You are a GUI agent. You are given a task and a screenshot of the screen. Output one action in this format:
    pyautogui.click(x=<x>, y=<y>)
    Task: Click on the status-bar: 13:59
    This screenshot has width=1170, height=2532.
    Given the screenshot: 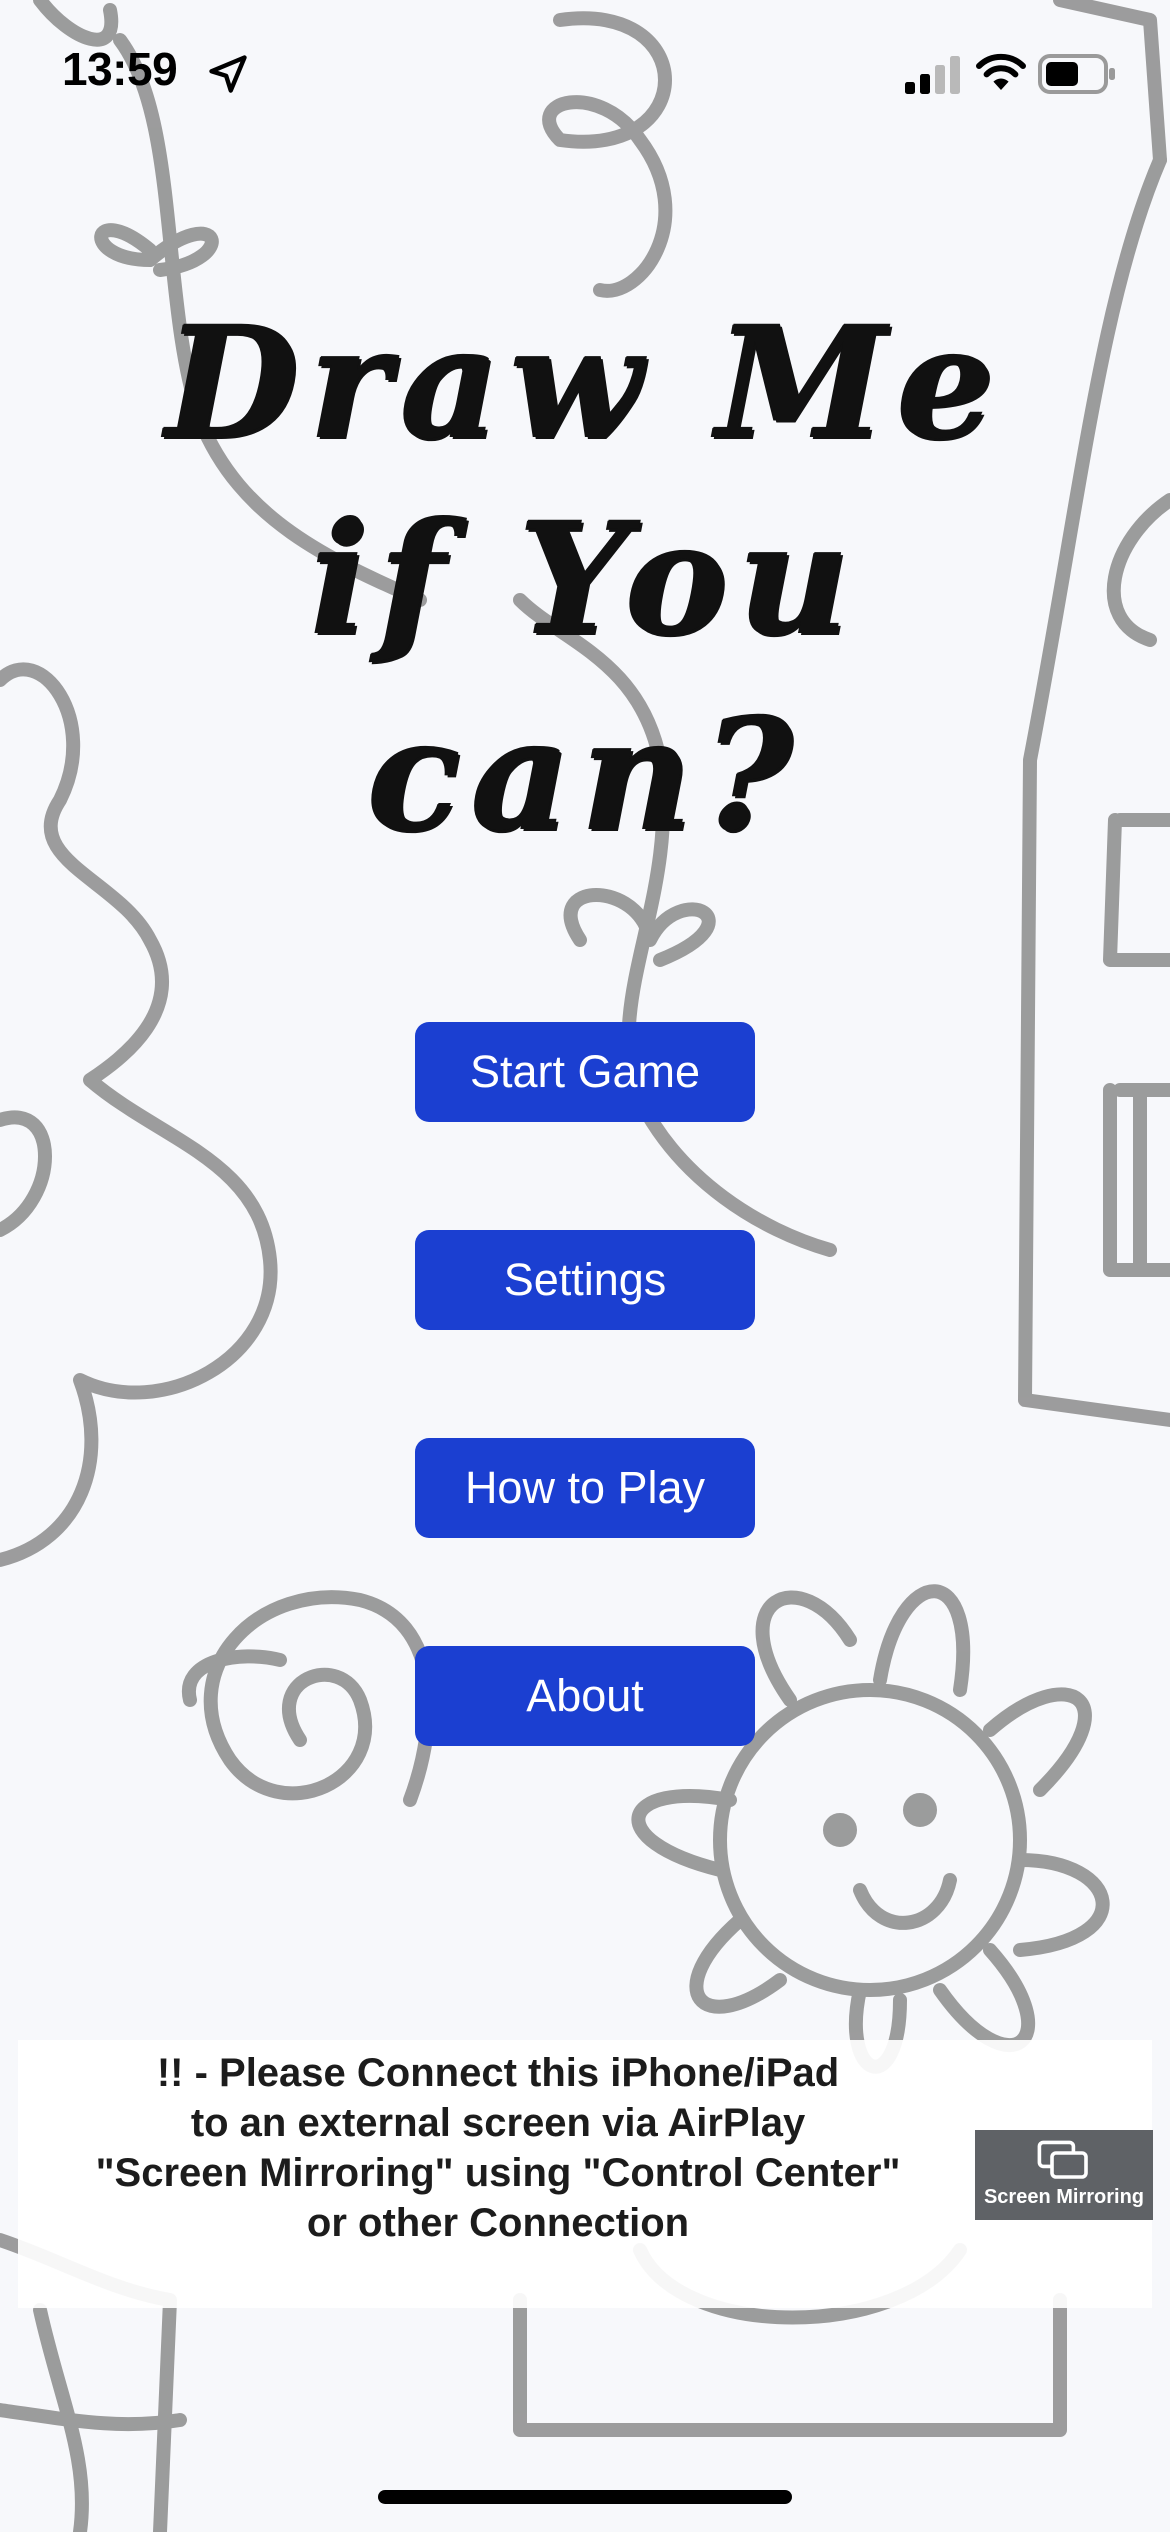 What is the action you would take?
    pyautogui.click(x=585, y=75)
    